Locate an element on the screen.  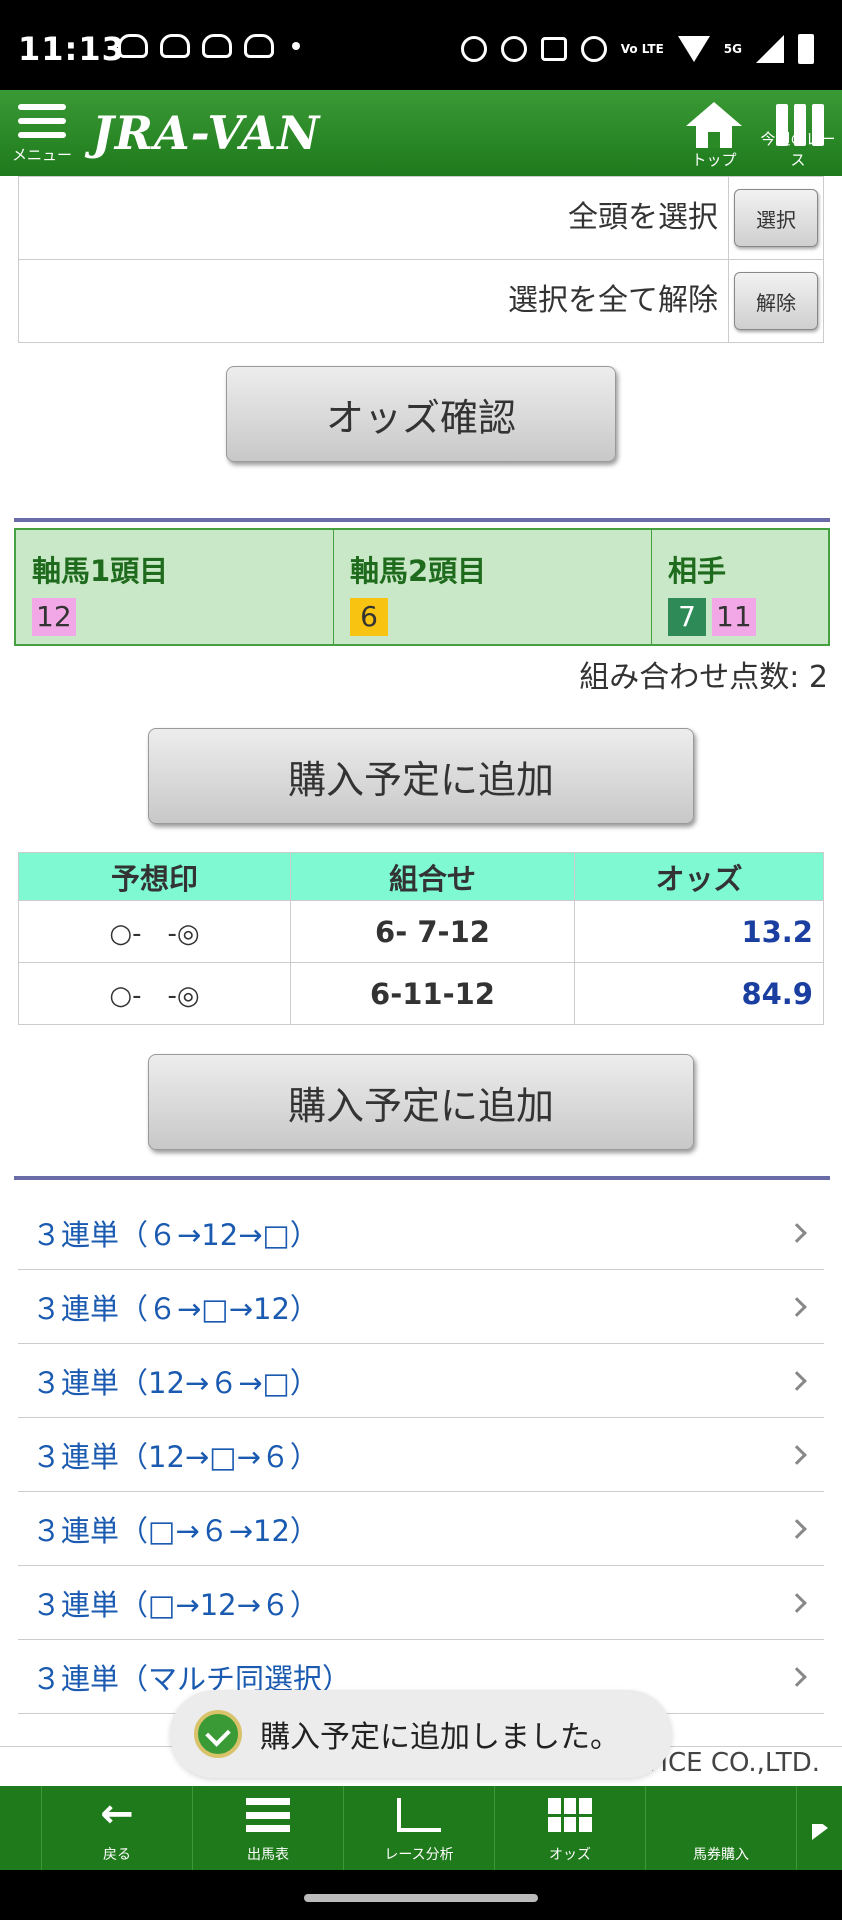
axis-second-column: 軸馬2頭目 6 is located at coordinates (493, 587).